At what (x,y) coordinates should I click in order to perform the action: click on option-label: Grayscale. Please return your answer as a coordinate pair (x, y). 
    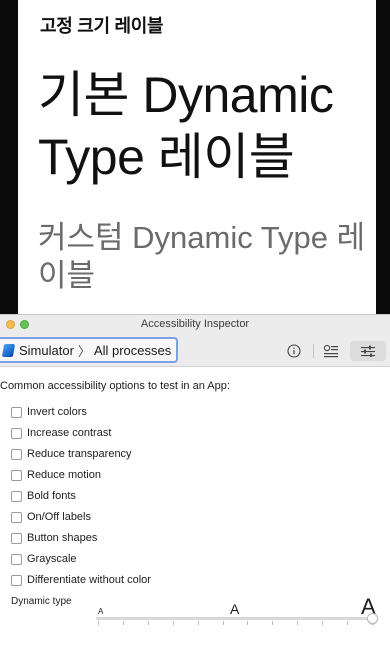
    Looking at the image, I should click on (52, 559).